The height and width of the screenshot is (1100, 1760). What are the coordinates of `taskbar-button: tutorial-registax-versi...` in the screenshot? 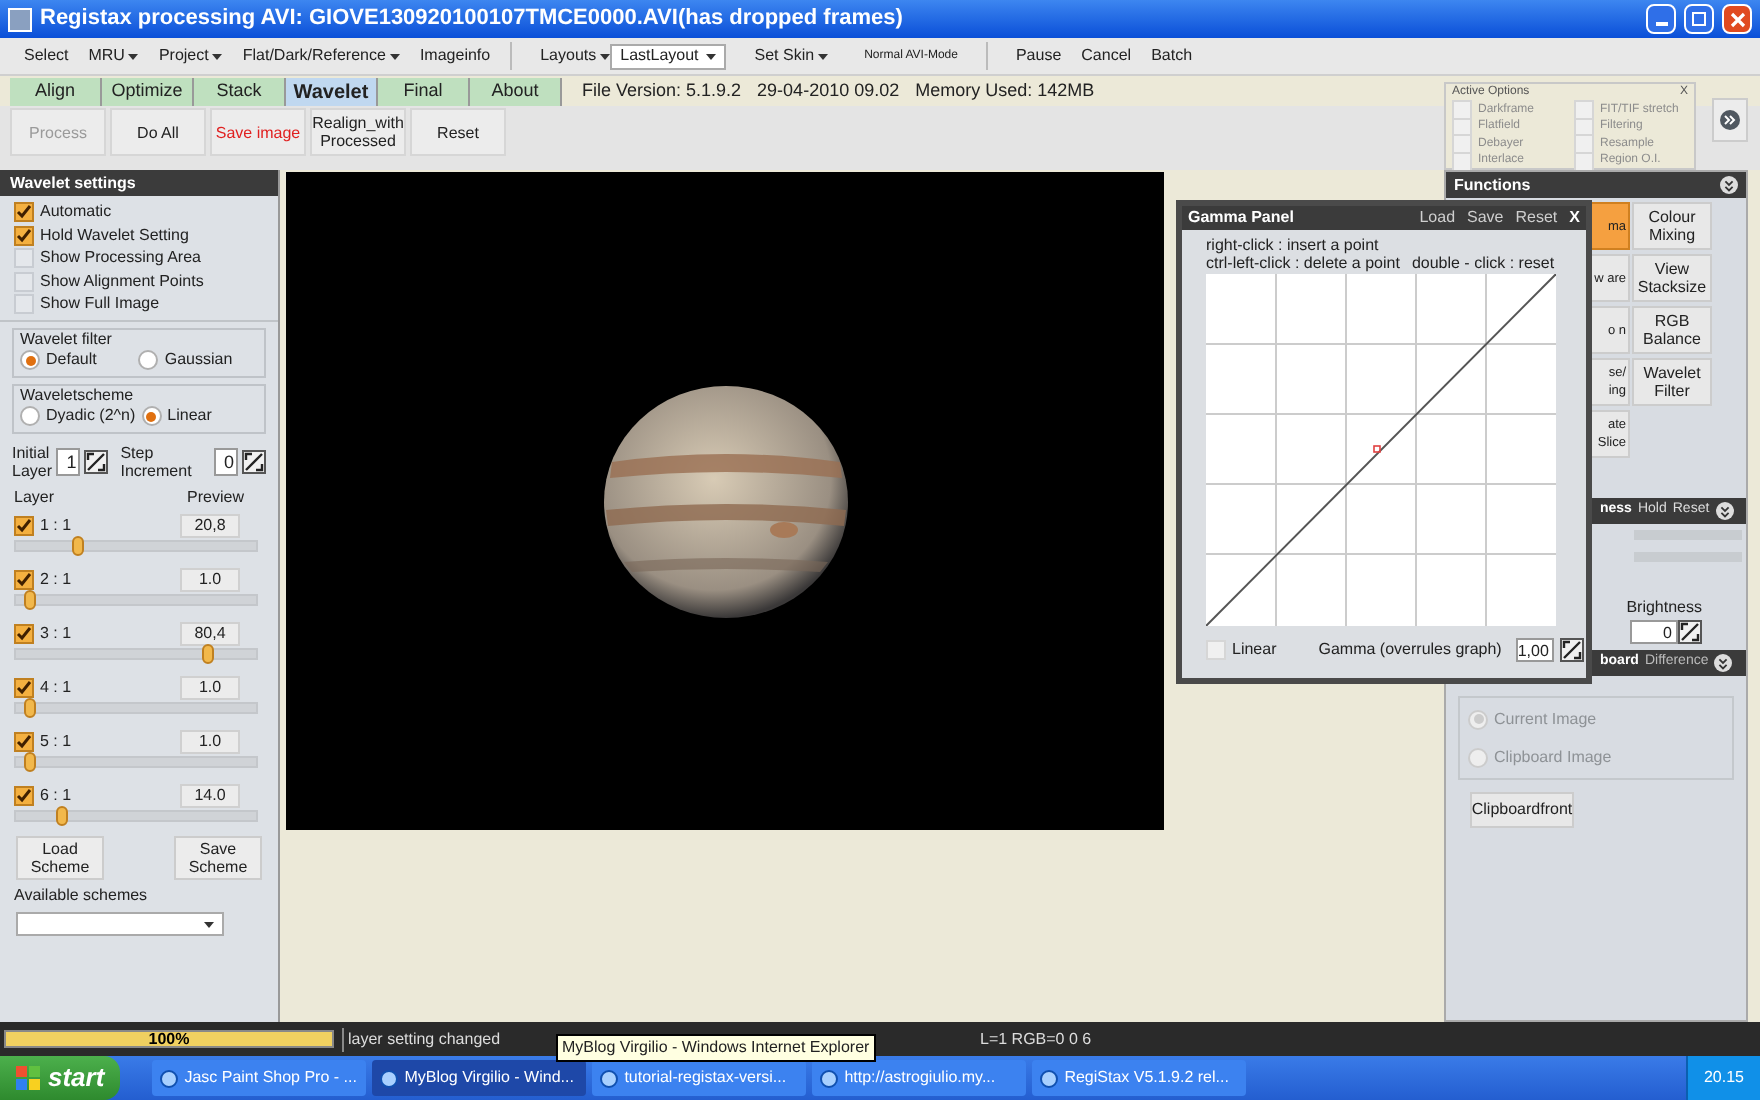 It's located at (699, 1078).